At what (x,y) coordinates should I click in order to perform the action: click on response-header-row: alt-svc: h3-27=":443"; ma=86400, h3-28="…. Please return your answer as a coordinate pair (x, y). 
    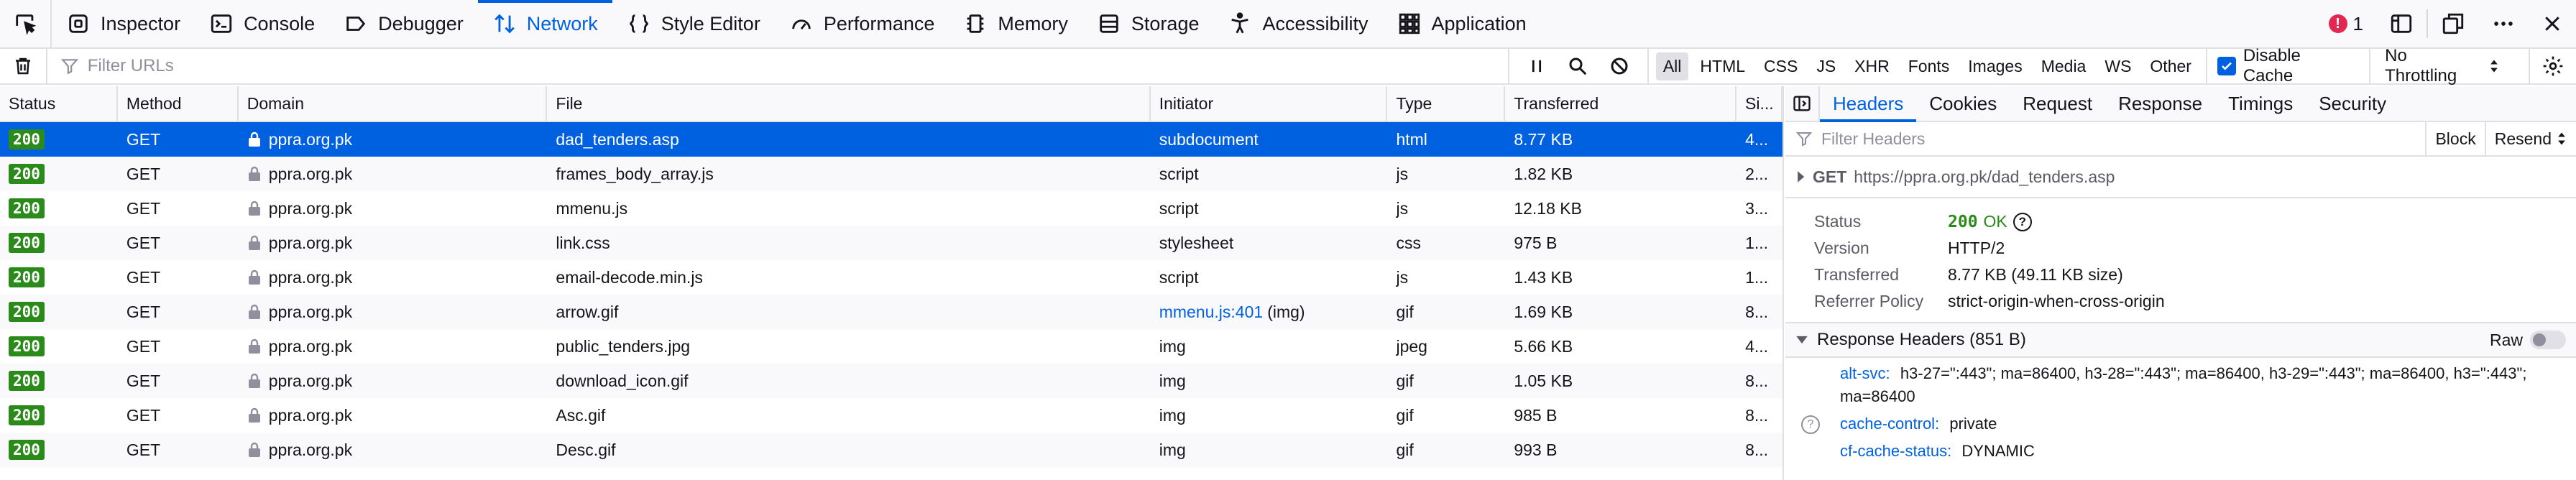
    Looking at the image, I should click on (2180, 385).